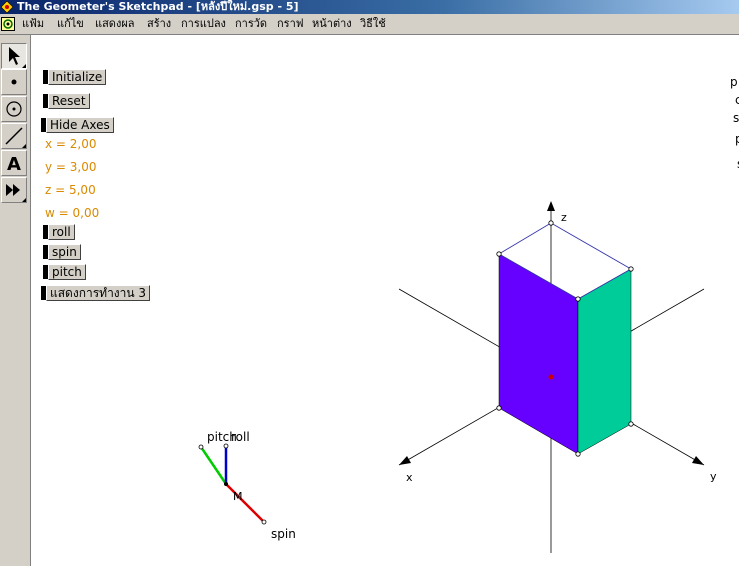 The height and width of the screenshot is (566, 739). What do you see at coordinates (7, 7) in the screenshot?
I see `sketchpad-app-icon` at bounding box center [7, 7].